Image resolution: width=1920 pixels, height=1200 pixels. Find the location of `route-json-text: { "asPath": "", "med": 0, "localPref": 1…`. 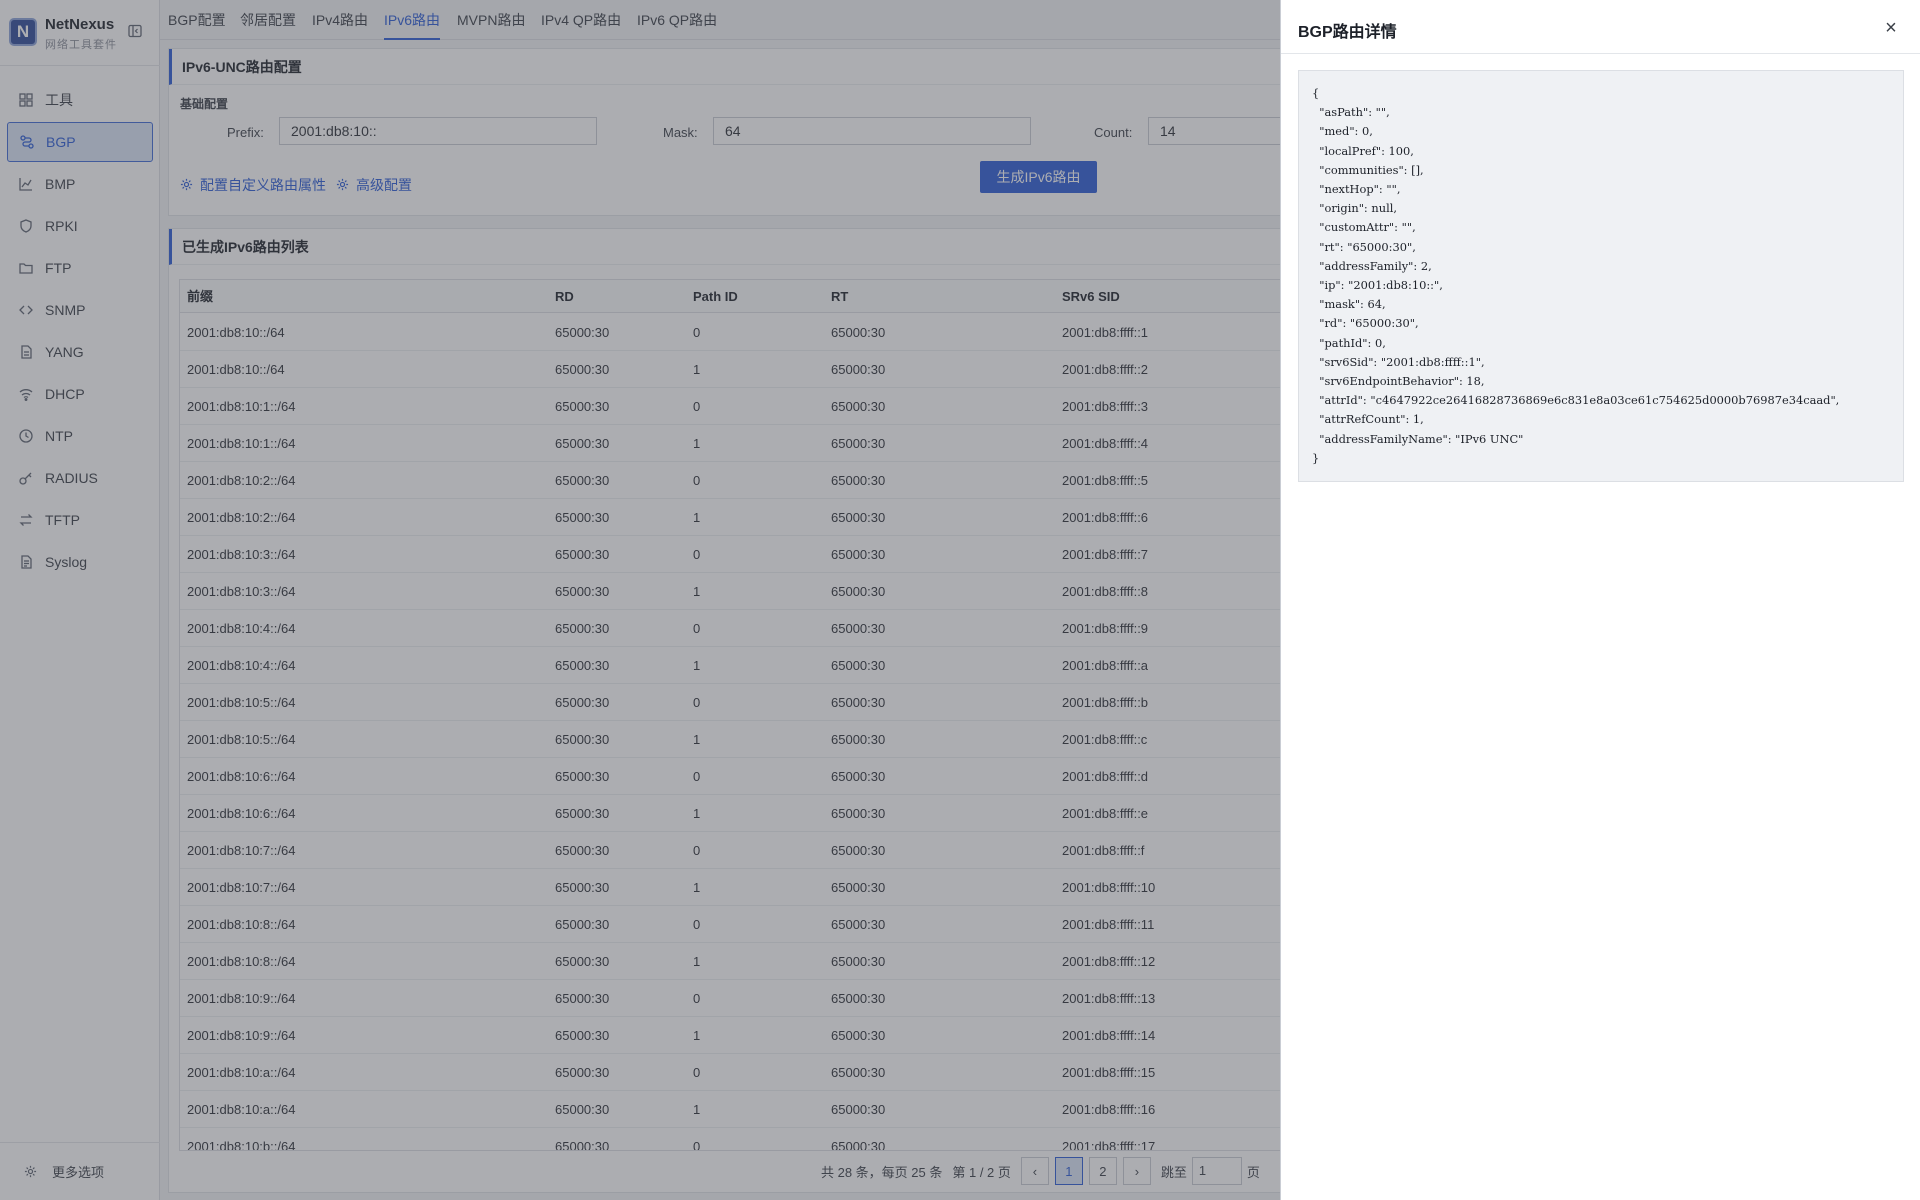

route-json-text: { "asPath": "", "med": 0, "localPref": 1… is located at coordinates (1576, 275).